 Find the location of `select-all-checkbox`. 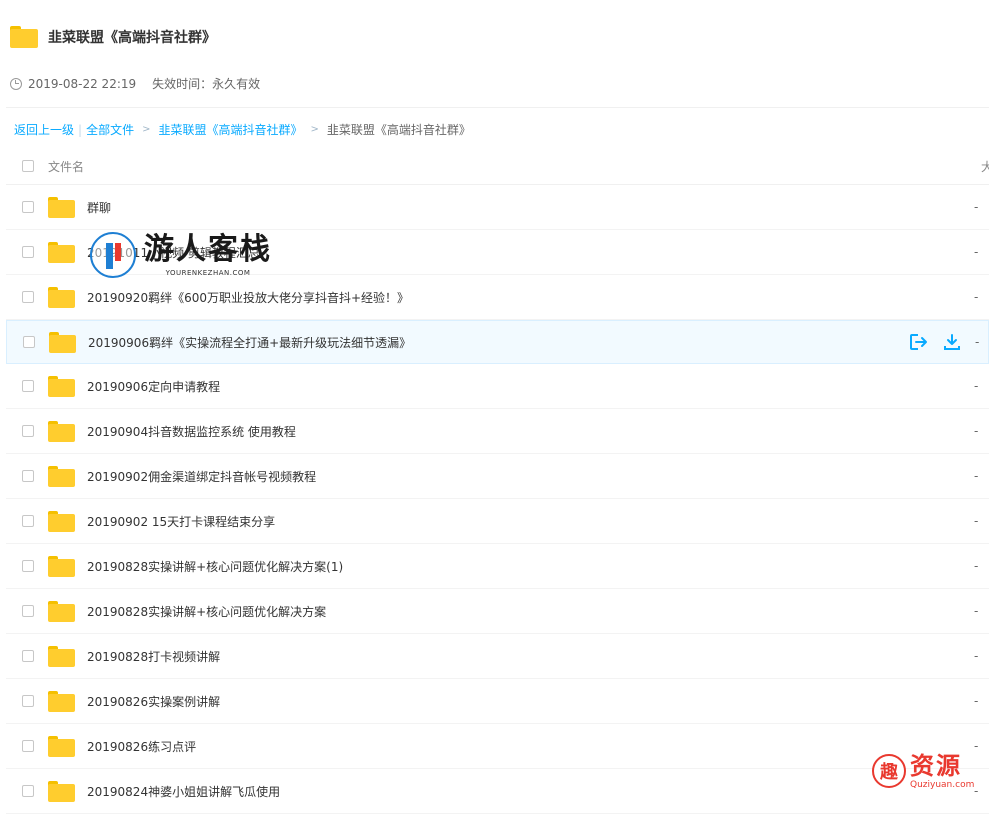

select-all-checkbox is located at coordinates (28, 166).